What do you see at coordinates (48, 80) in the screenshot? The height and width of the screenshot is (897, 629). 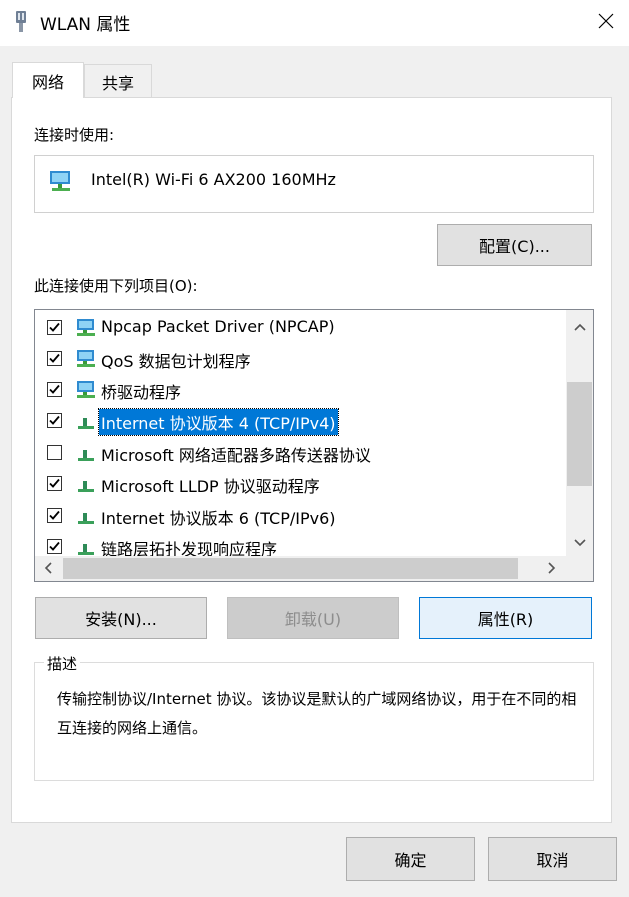 I see `tab-network: 网络` at bounding box center [48, 80].